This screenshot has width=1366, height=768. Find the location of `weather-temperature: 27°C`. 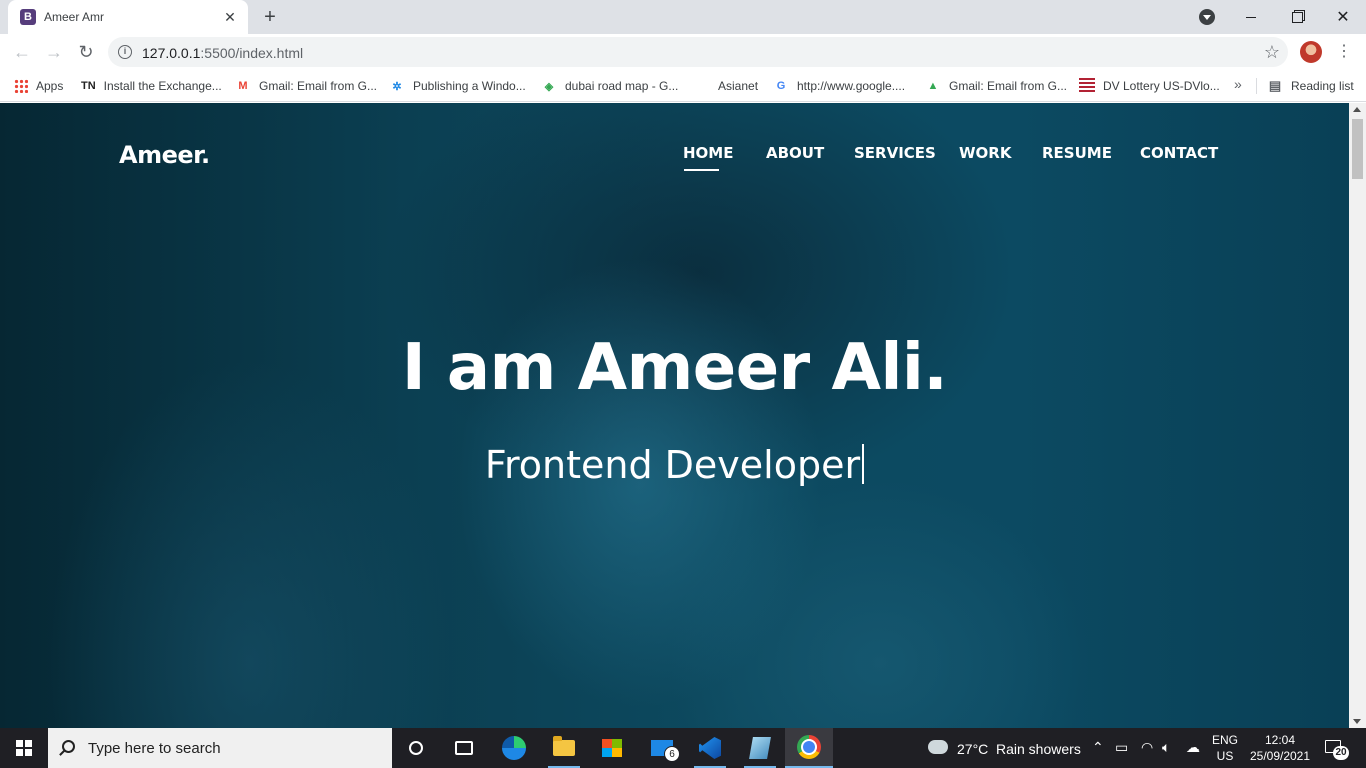

weather-temperature: 27°C is located at coordinates (972, 749).